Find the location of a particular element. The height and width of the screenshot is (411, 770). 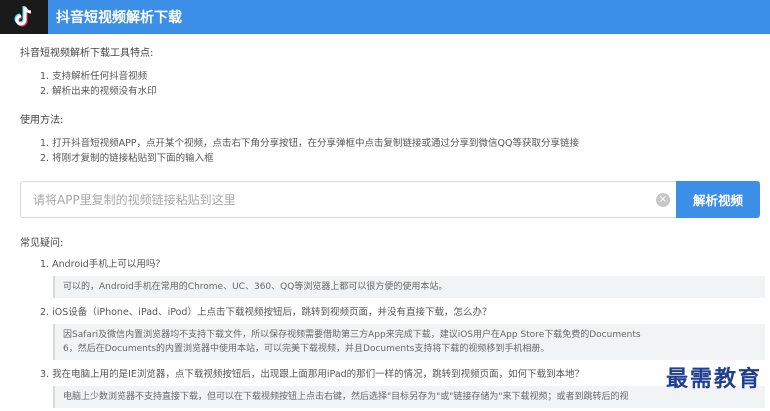

list-item: 2. 解析出来的视频没有水印 is located at coordinates (98, 91).